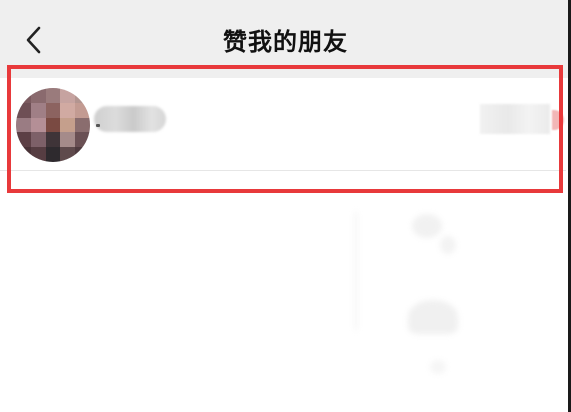  What do you see at coordinates (356, 271) in the screenshot?
I see `background-ghost-line` at bounding box center [356, 271].